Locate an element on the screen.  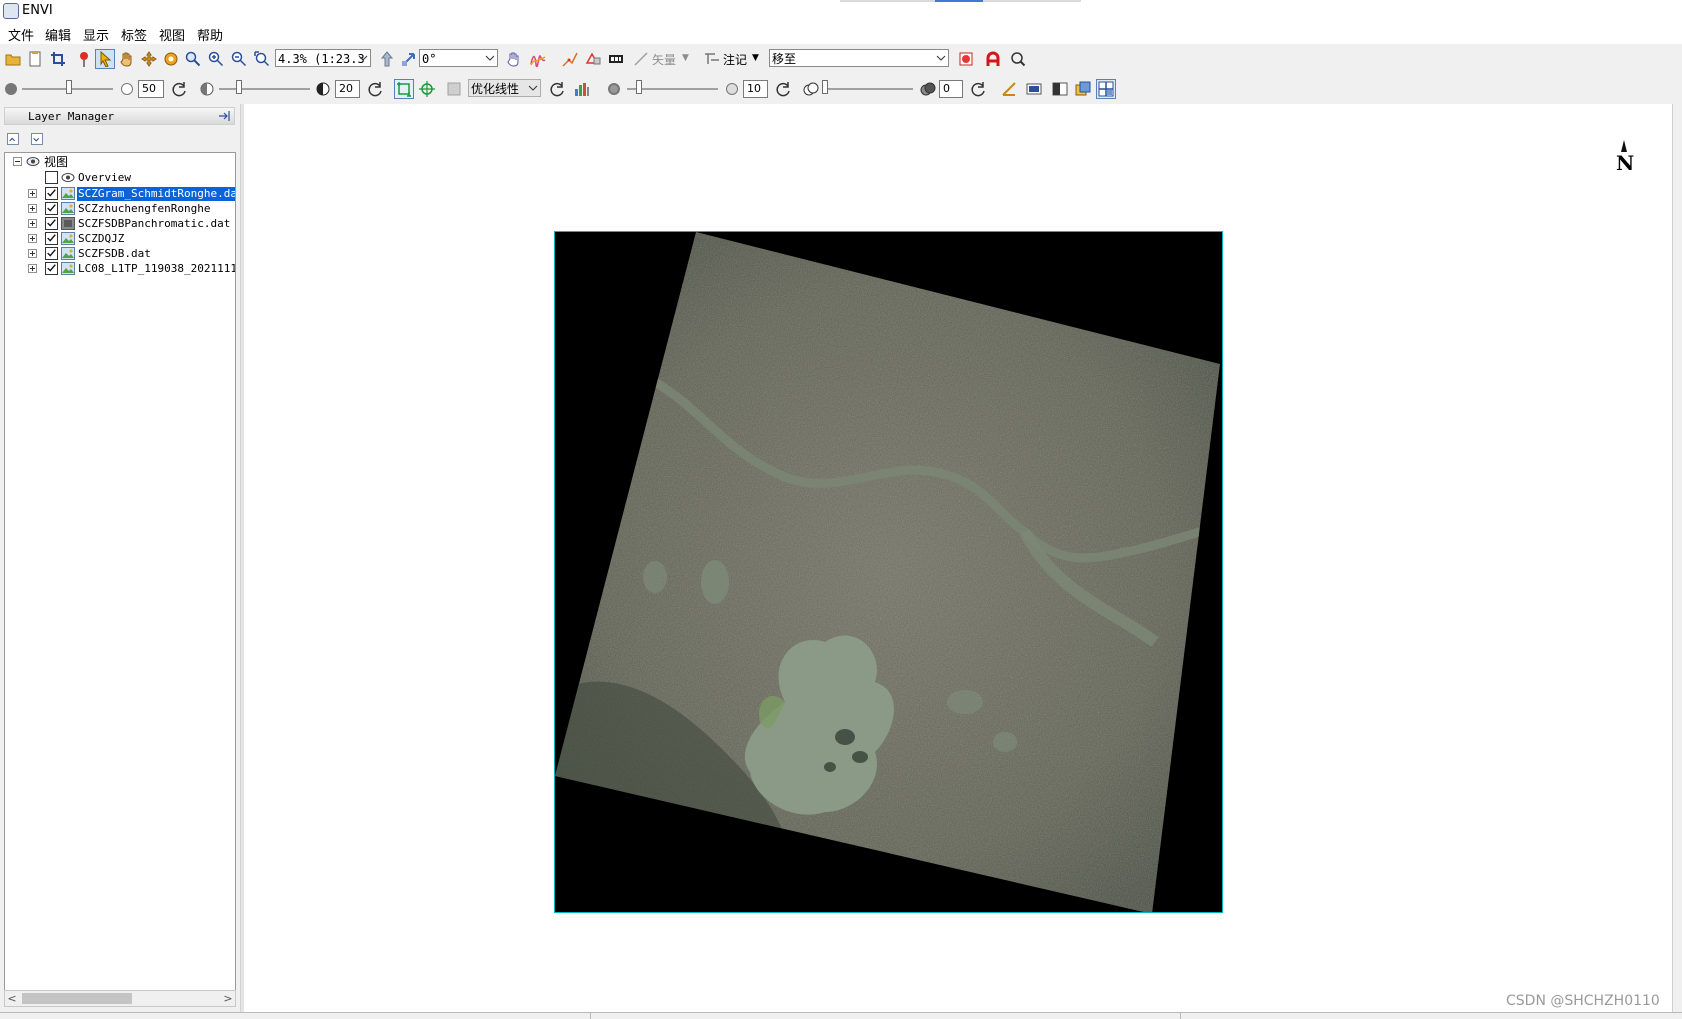
image-icon is located at coordinates (1034, 89).